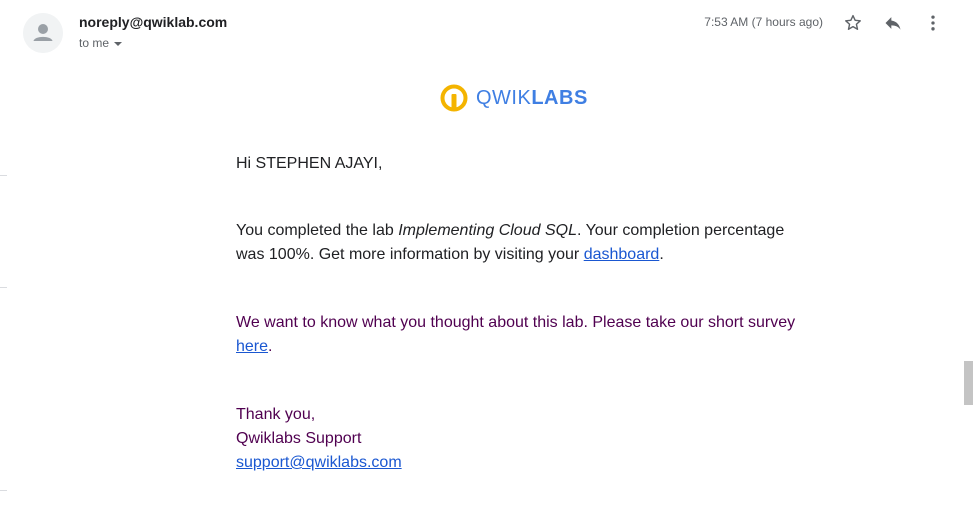 This screenshot has height=510, width=973. Describe the element at coordinates (661, 254) in the screenshot. I see `para1-text-end: .` at that location.